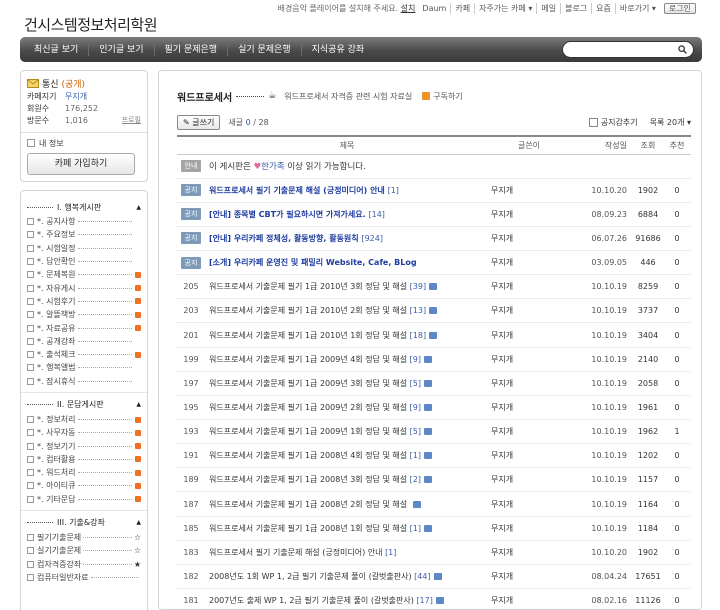 The width and height of the screenshot is (720, 610). Describe the element at coordinates (308, 383) in the screenshot. I see `post-title-link: 워드프로세서 기출문제 필기 1급 2009년 3회 정답 및 해설` at that location.